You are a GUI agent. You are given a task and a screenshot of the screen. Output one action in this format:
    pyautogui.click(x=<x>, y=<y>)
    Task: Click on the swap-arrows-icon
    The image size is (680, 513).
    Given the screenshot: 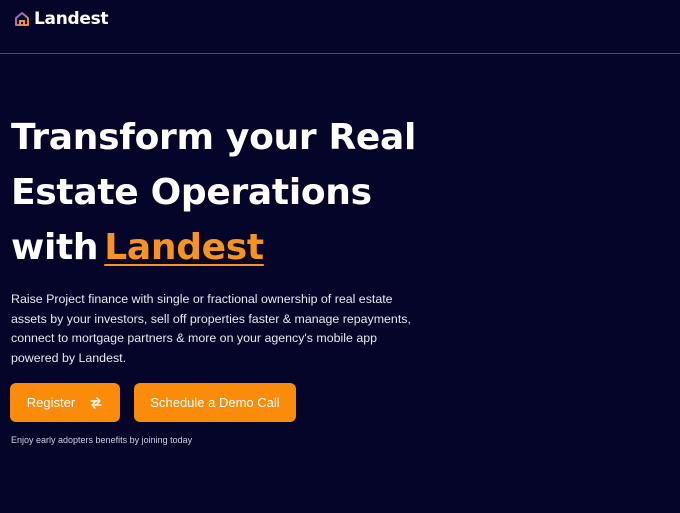 What is the action you would take?
    pyautogui.click(x=96, y=402)
    